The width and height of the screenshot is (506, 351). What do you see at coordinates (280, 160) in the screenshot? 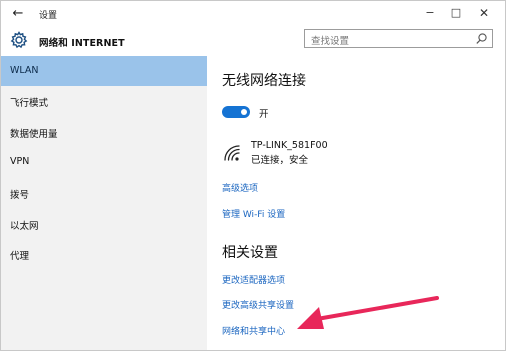
I see `network-status: 已连接，安全` at bounding box center [280, 160].